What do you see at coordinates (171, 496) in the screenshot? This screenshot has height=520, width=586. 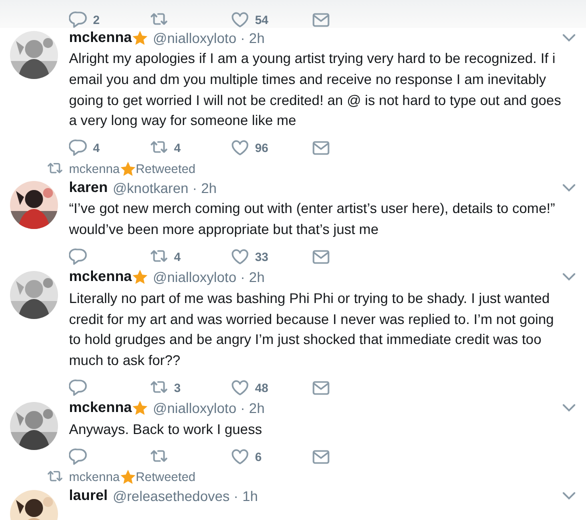 I see `user-handle: @releasethedoves` at bounding box center [171, 496].